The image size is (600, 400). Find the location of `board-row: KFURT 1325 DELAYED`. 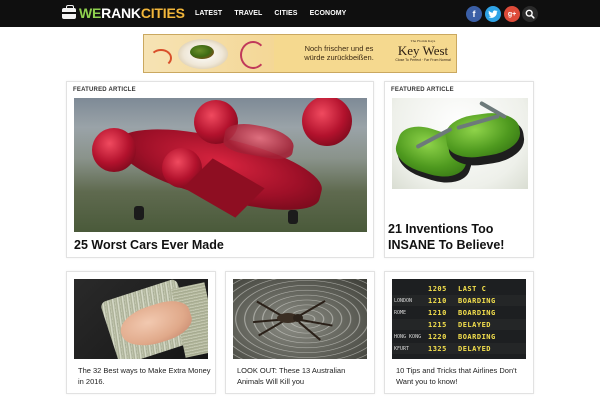

board-row: KFURT 1325 DELAYED is located at coordinates (459, 348).